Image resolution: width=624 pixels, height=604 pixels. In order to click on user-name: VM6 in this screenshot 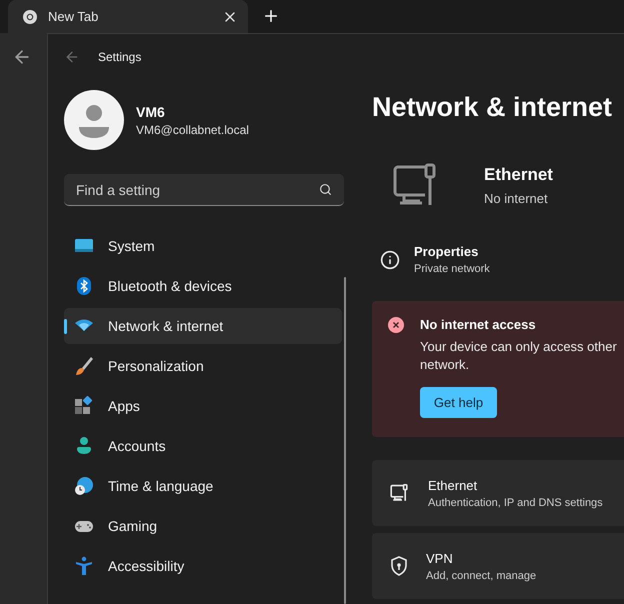, I will do `click(151, 112)`.